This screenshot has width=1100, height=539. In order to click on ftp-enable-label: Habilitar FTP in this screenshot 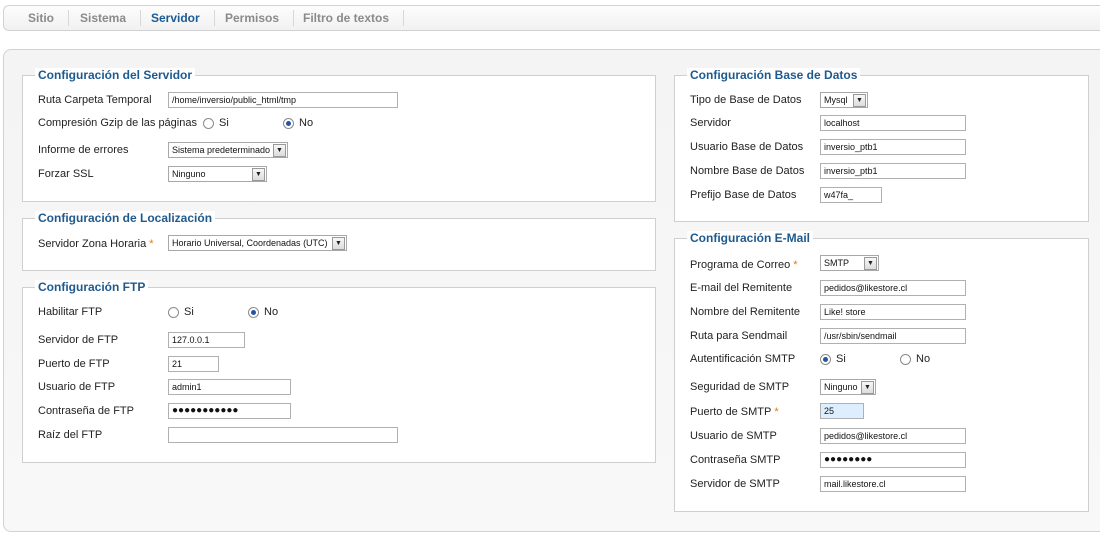, I will do `click(70, 312)`.